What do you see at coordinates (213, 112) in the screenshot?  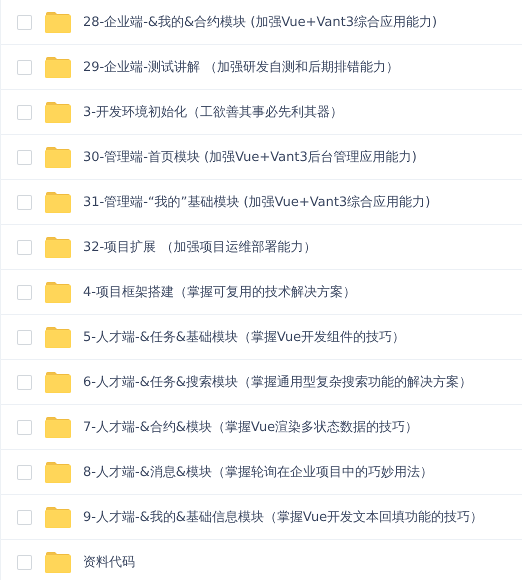 I see `folder-name: 3-开发环境初始化（工欲善其事必先利其器）` at bounding box center [213, 112].